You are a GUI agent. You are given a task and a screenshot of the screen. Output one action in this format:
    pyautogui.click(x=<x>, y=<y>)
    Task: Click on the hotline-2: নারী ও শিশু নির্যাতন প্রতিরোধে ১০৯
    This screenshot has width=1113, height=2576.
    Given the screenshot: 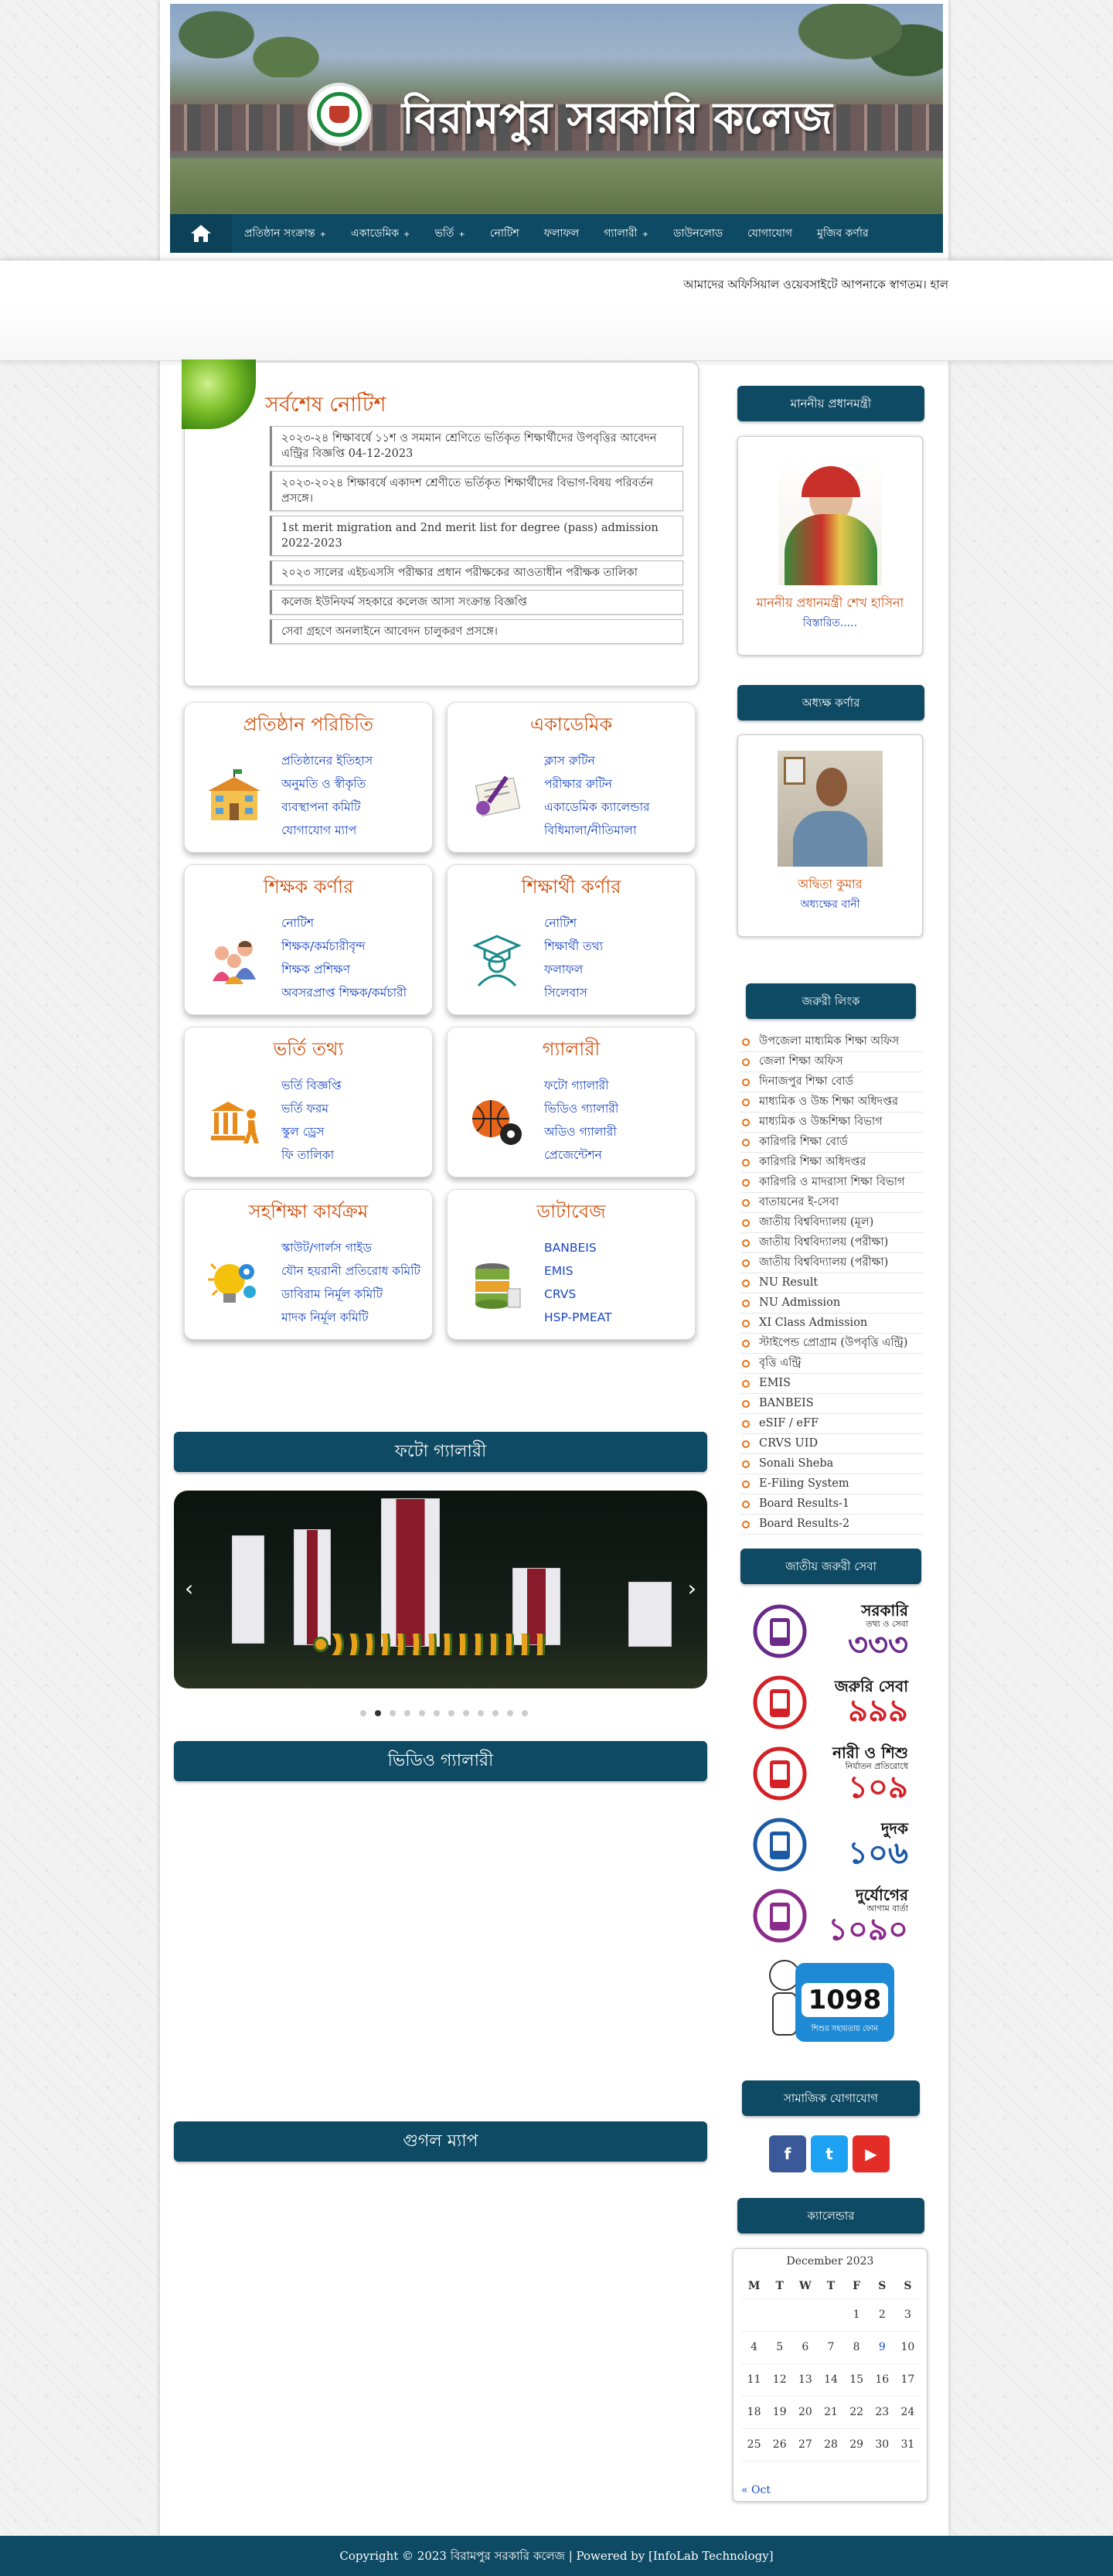 What is the action you would take?
    pyautogui.click(x=829, y=1774)
    